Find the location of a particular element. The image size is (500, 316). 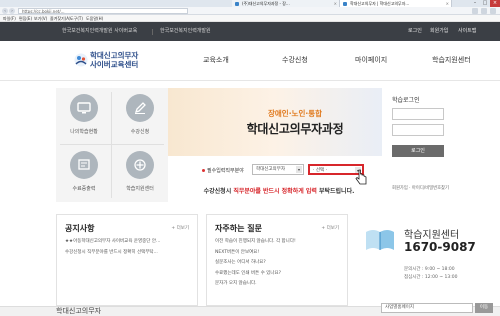

browser-menu-bar: 파일(F) 편집(E) 보기(V) 즐겨찾기(A) 도구(T) 도움말(H) is located at coordinates (250, 18).